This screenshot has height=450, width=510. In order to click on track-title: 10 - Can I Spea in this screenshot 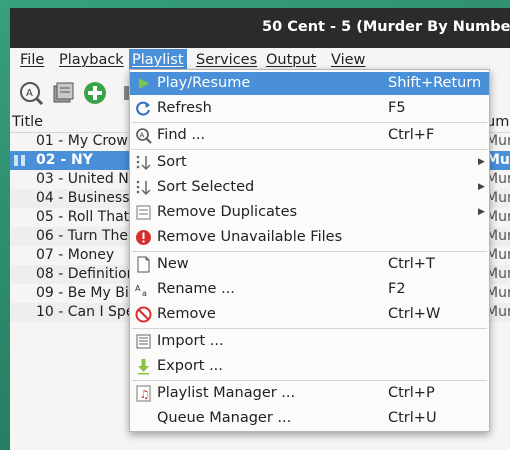, I will do `click(89, 312)`.